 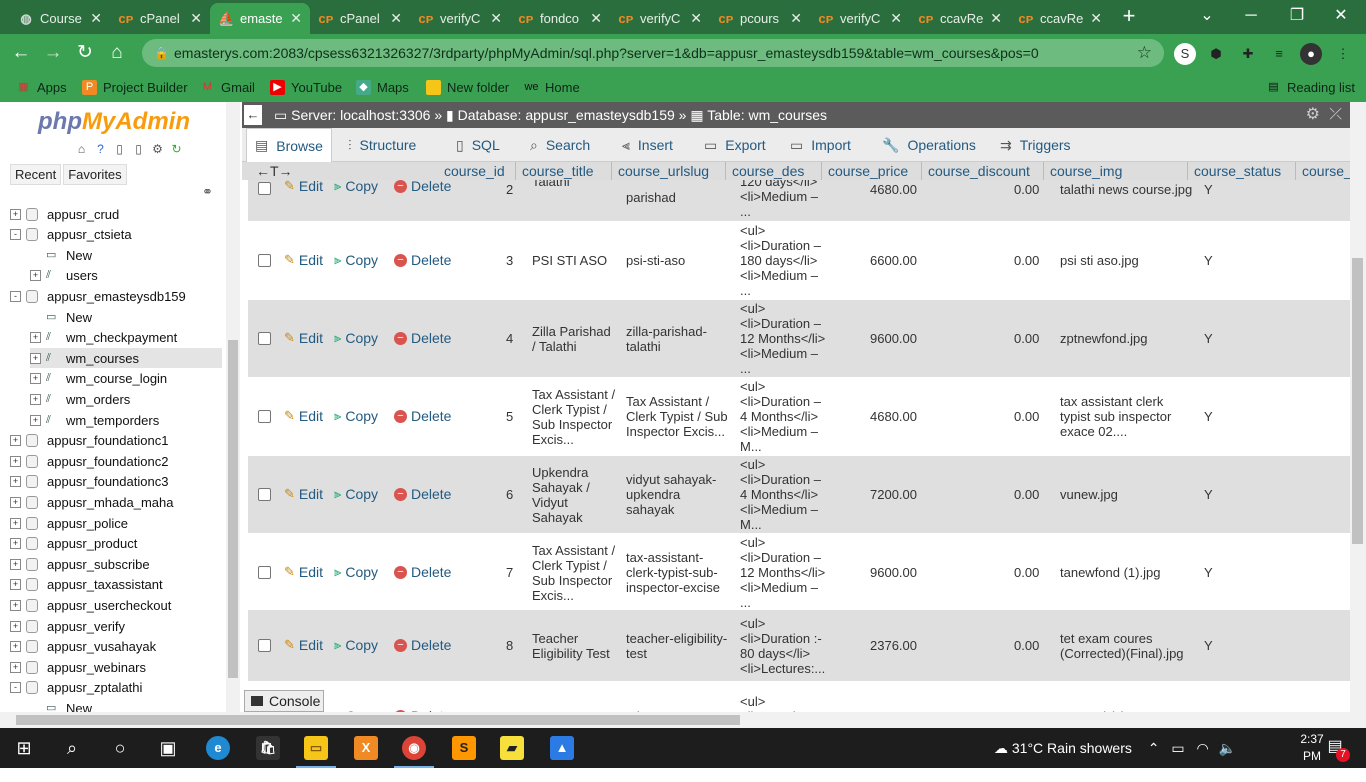 I want to click on sidebar-scroll-thumb, so click(x=233, y=509).